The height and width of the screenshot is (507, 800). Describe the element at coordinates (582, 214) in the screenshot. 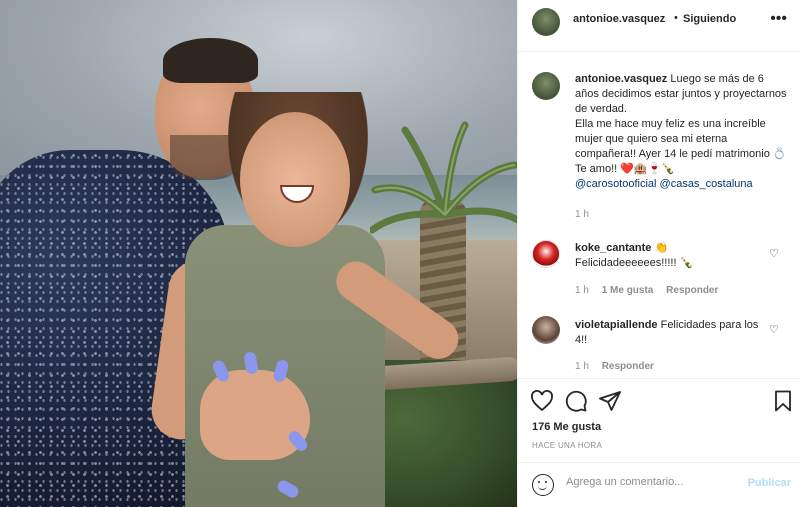

I see `caption-time: 1 h` at that location.